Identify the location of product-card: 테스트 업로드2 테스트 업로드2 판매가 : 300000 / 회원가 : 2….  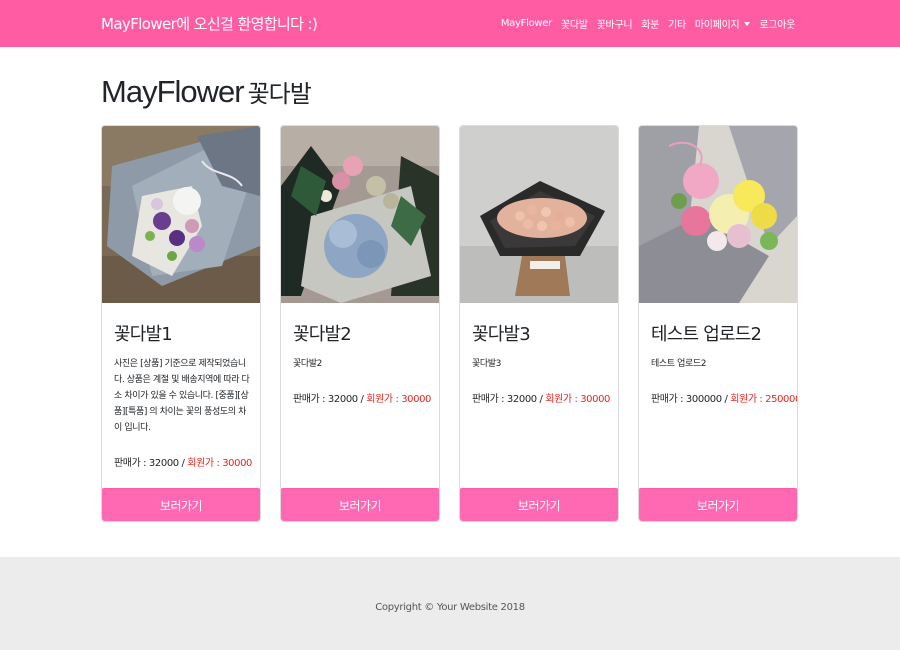
(718, 323).